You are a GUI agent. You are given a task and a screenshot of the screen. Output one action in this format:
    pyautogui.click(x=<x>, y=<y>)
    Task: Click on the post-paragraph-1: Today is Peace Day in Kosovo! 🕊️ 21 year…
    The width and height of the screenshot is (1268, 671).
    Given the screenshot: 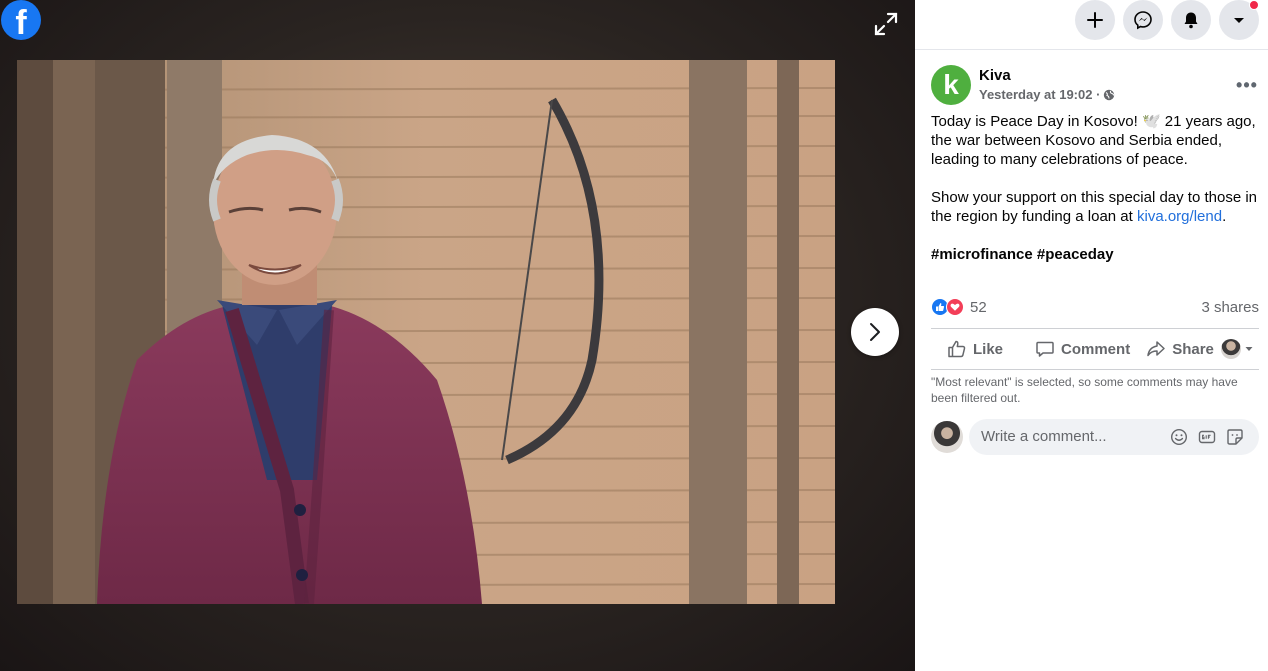 What is the action you would take?
    pyautogui.click(x=1093, y=140)
    